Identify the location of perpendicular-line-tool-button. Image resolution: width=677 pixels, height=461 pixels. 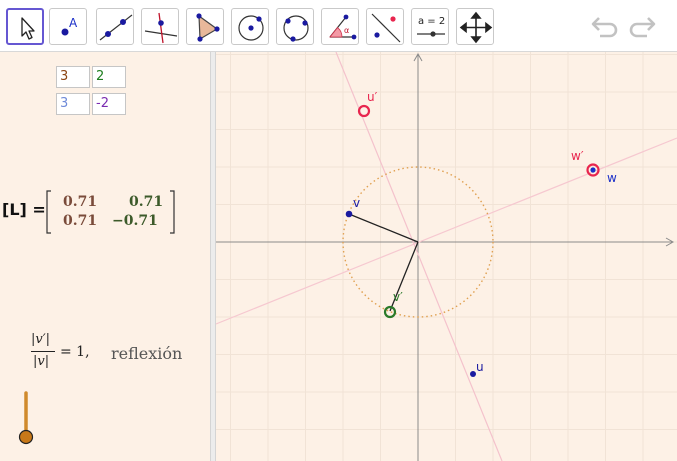
(160, 26).